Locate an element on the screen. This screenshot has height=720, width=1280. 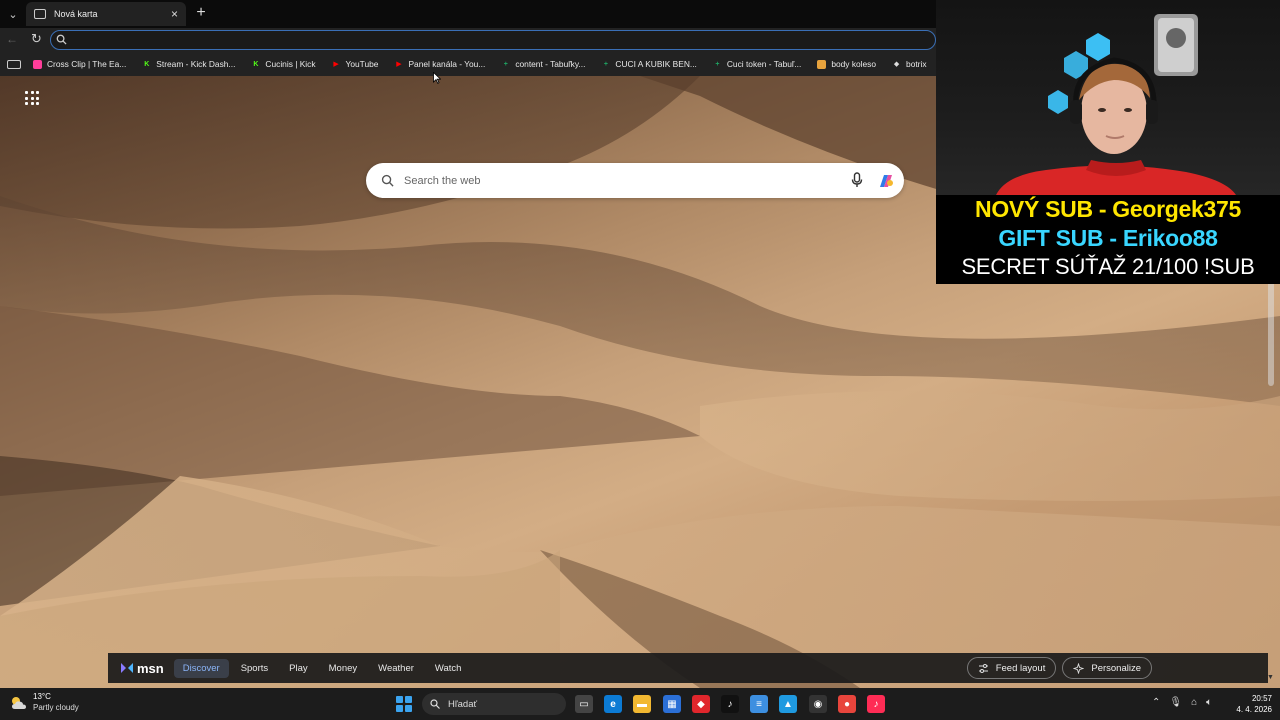
secret-contest-counter: SECRET SÚŤAŽ 21/100 !SUB is located at coordinates (1108, 266).